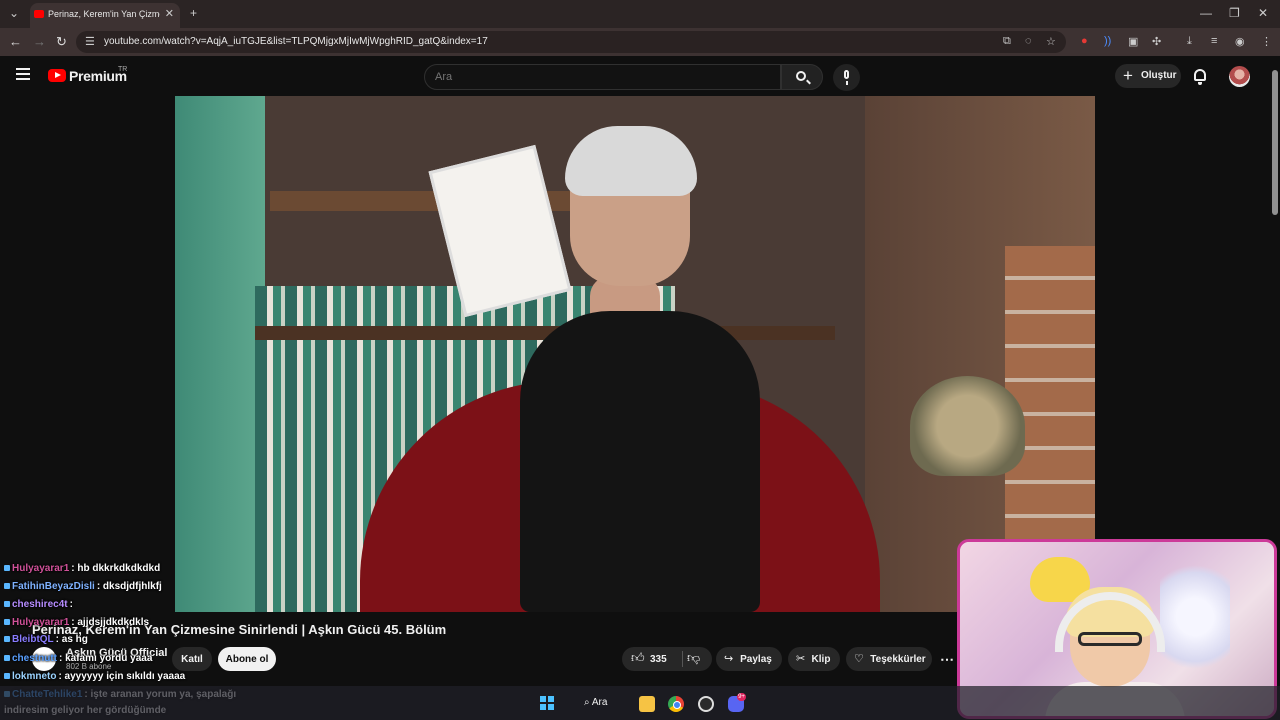  I want to click on guide-menu-icon, so click(23, 74).